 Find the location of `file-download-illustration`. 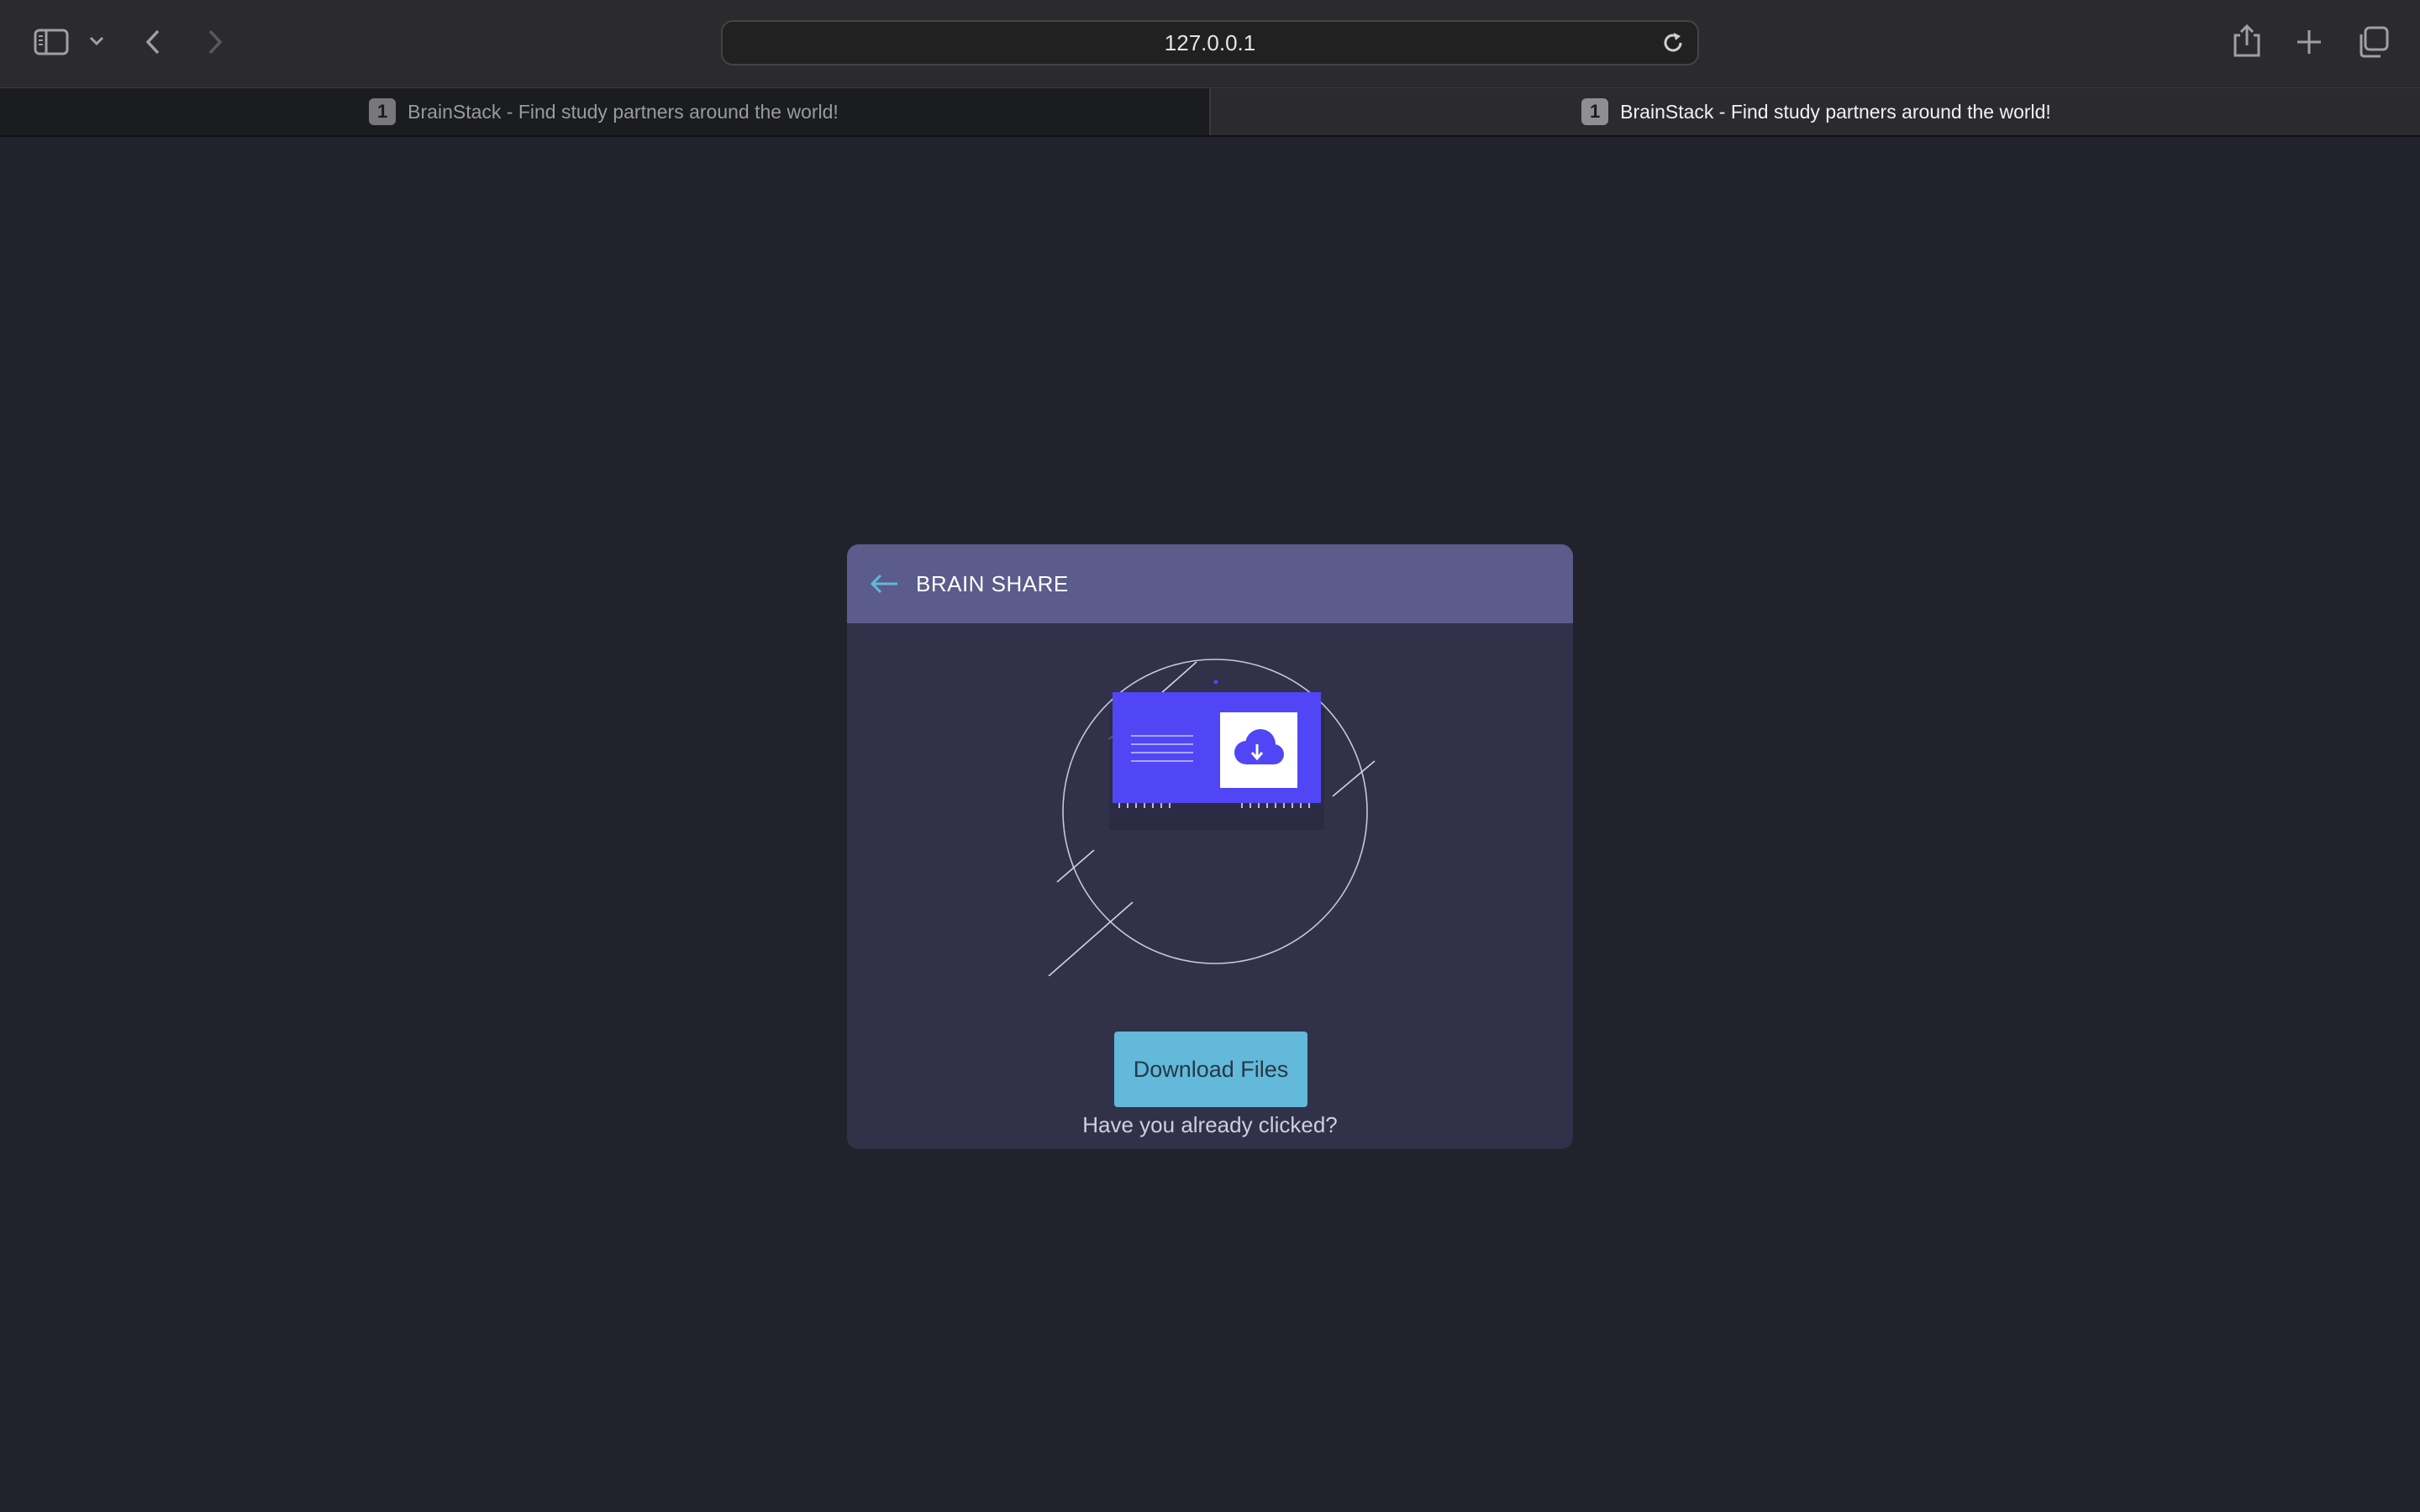

file-download-illustration is located at coordinates (1210, 818).